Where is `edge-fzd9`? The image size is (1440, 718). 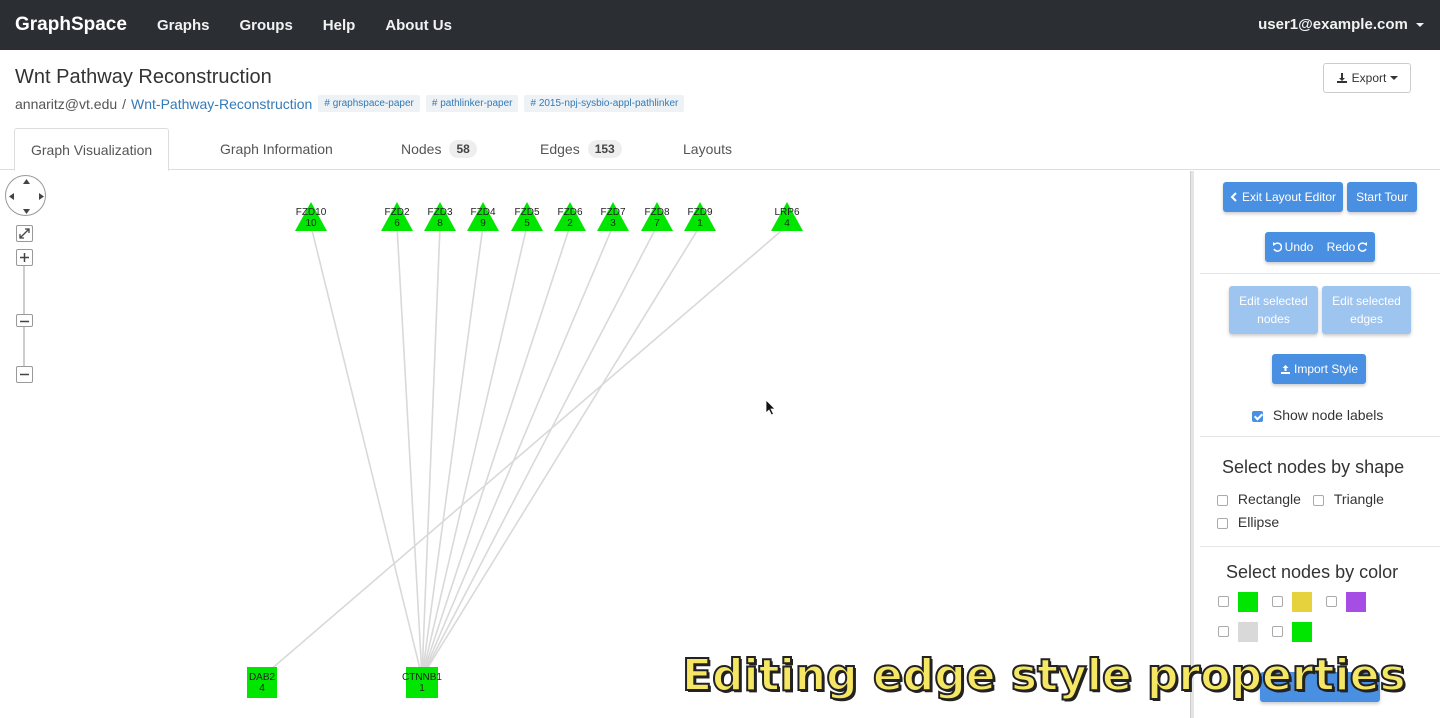
edge-fzd9 is located at coordinates (561, 451).